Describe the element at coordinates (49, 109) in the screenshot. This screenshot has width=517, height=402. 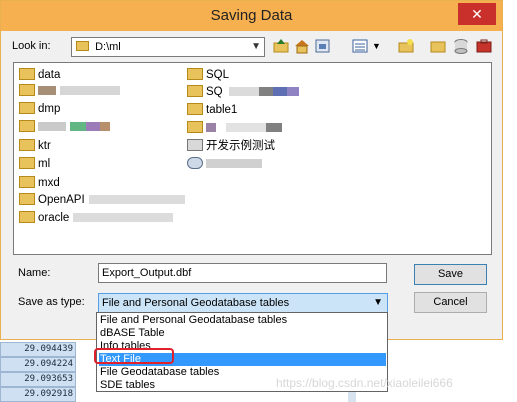
I see `file-name: dmp` at that location.